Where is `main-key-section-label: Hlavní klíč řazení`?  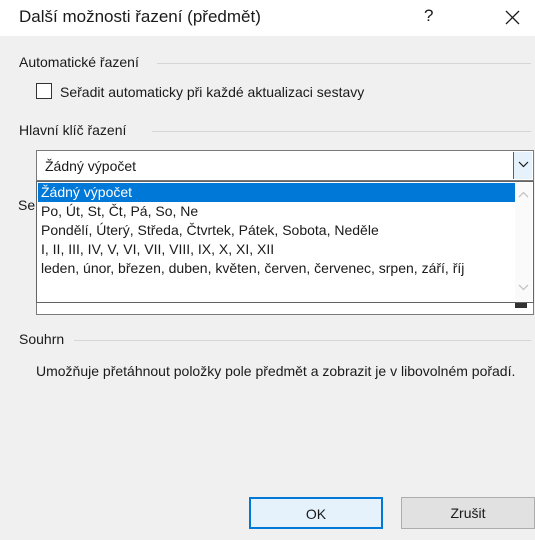
main-key-section-label: Hlavní klíč řazení is located at coordinates (73, 130).